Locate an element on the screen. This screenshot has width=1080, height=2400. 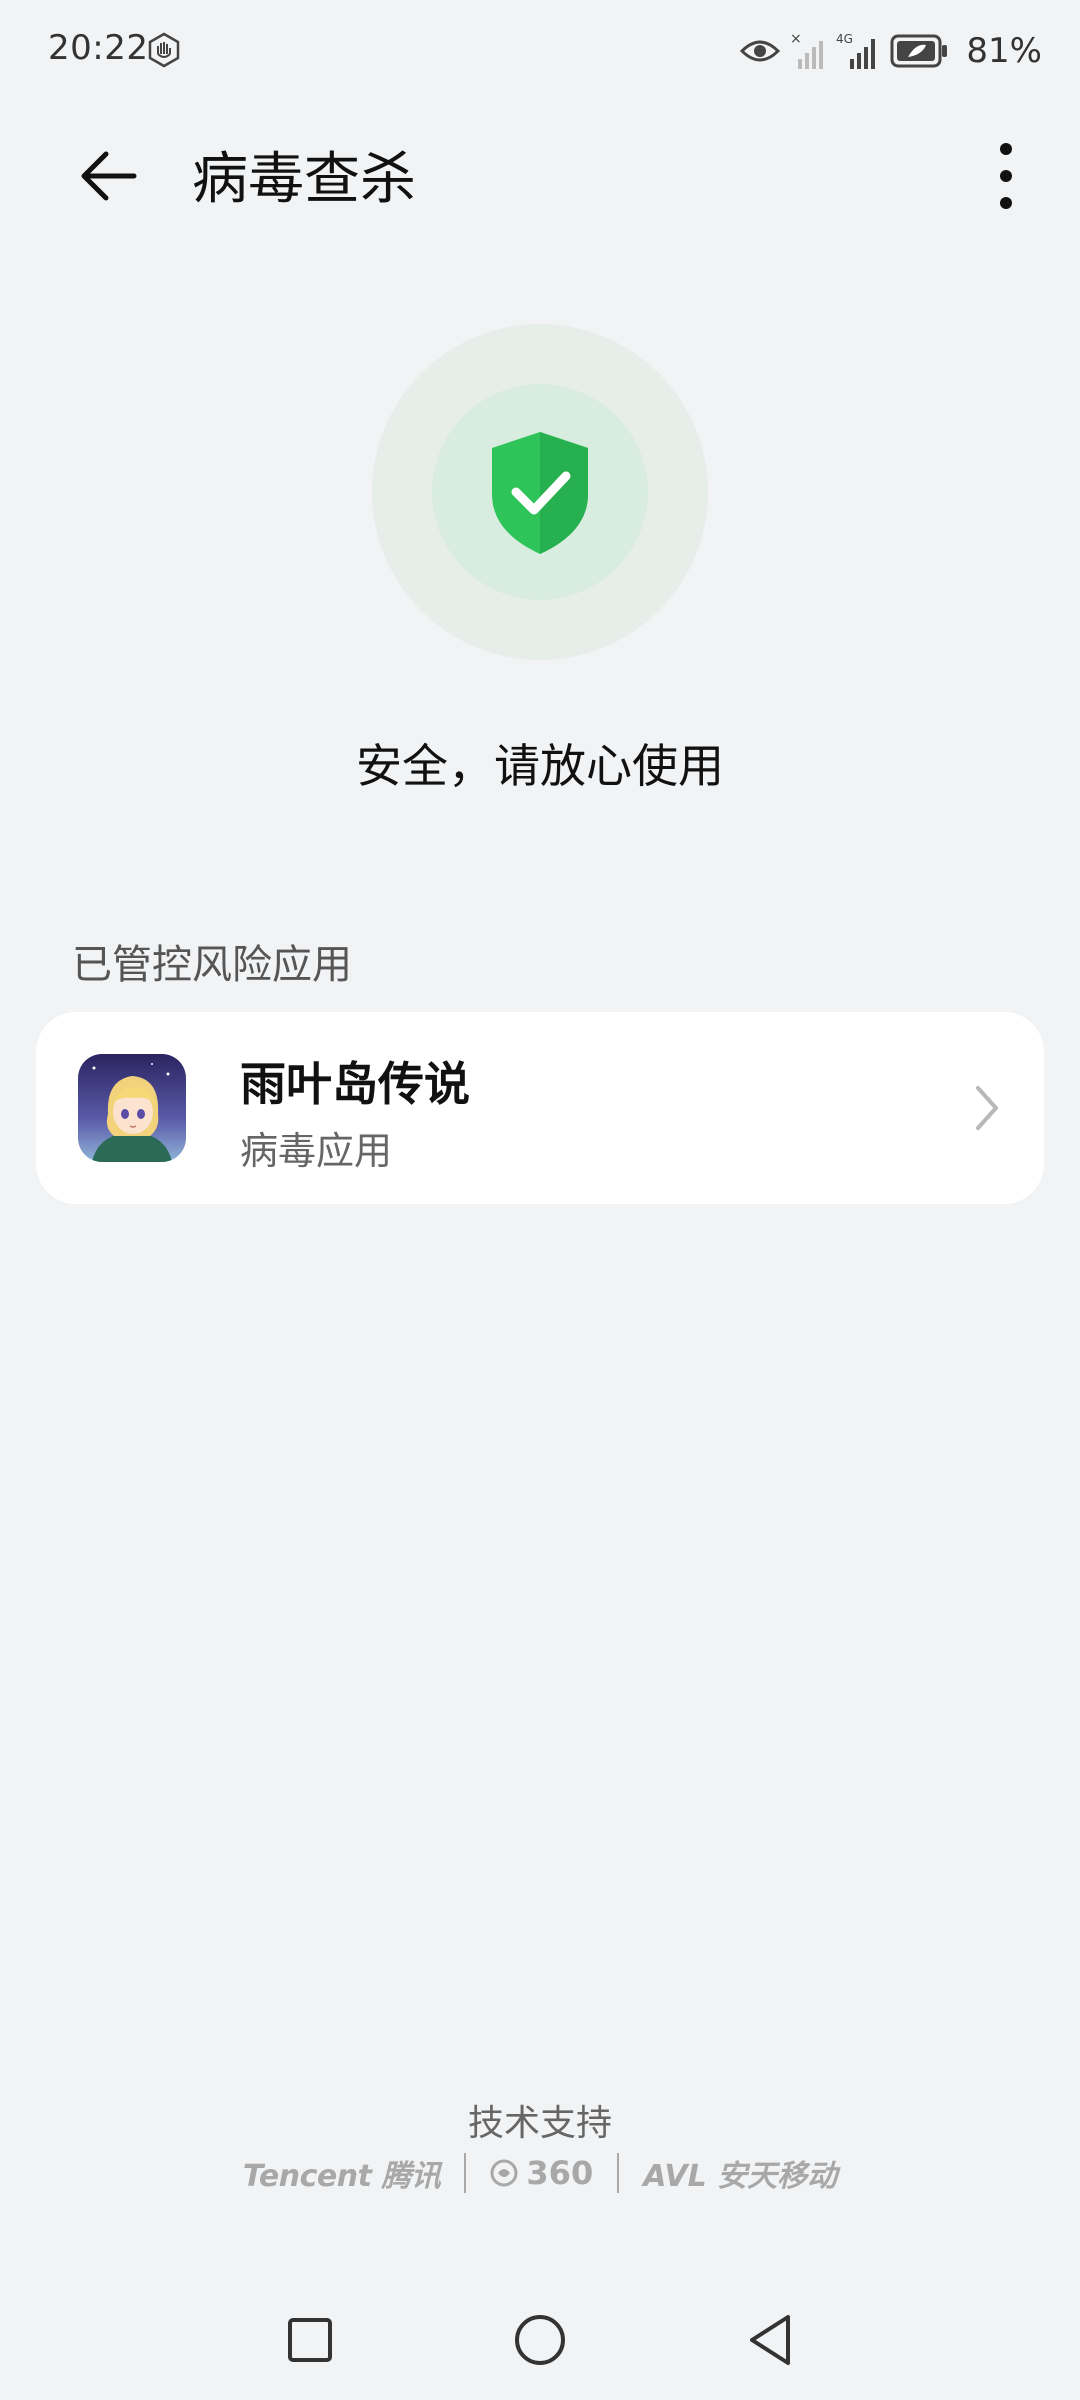
logo-360-text: 360 is located at coordinates (560, 2173).